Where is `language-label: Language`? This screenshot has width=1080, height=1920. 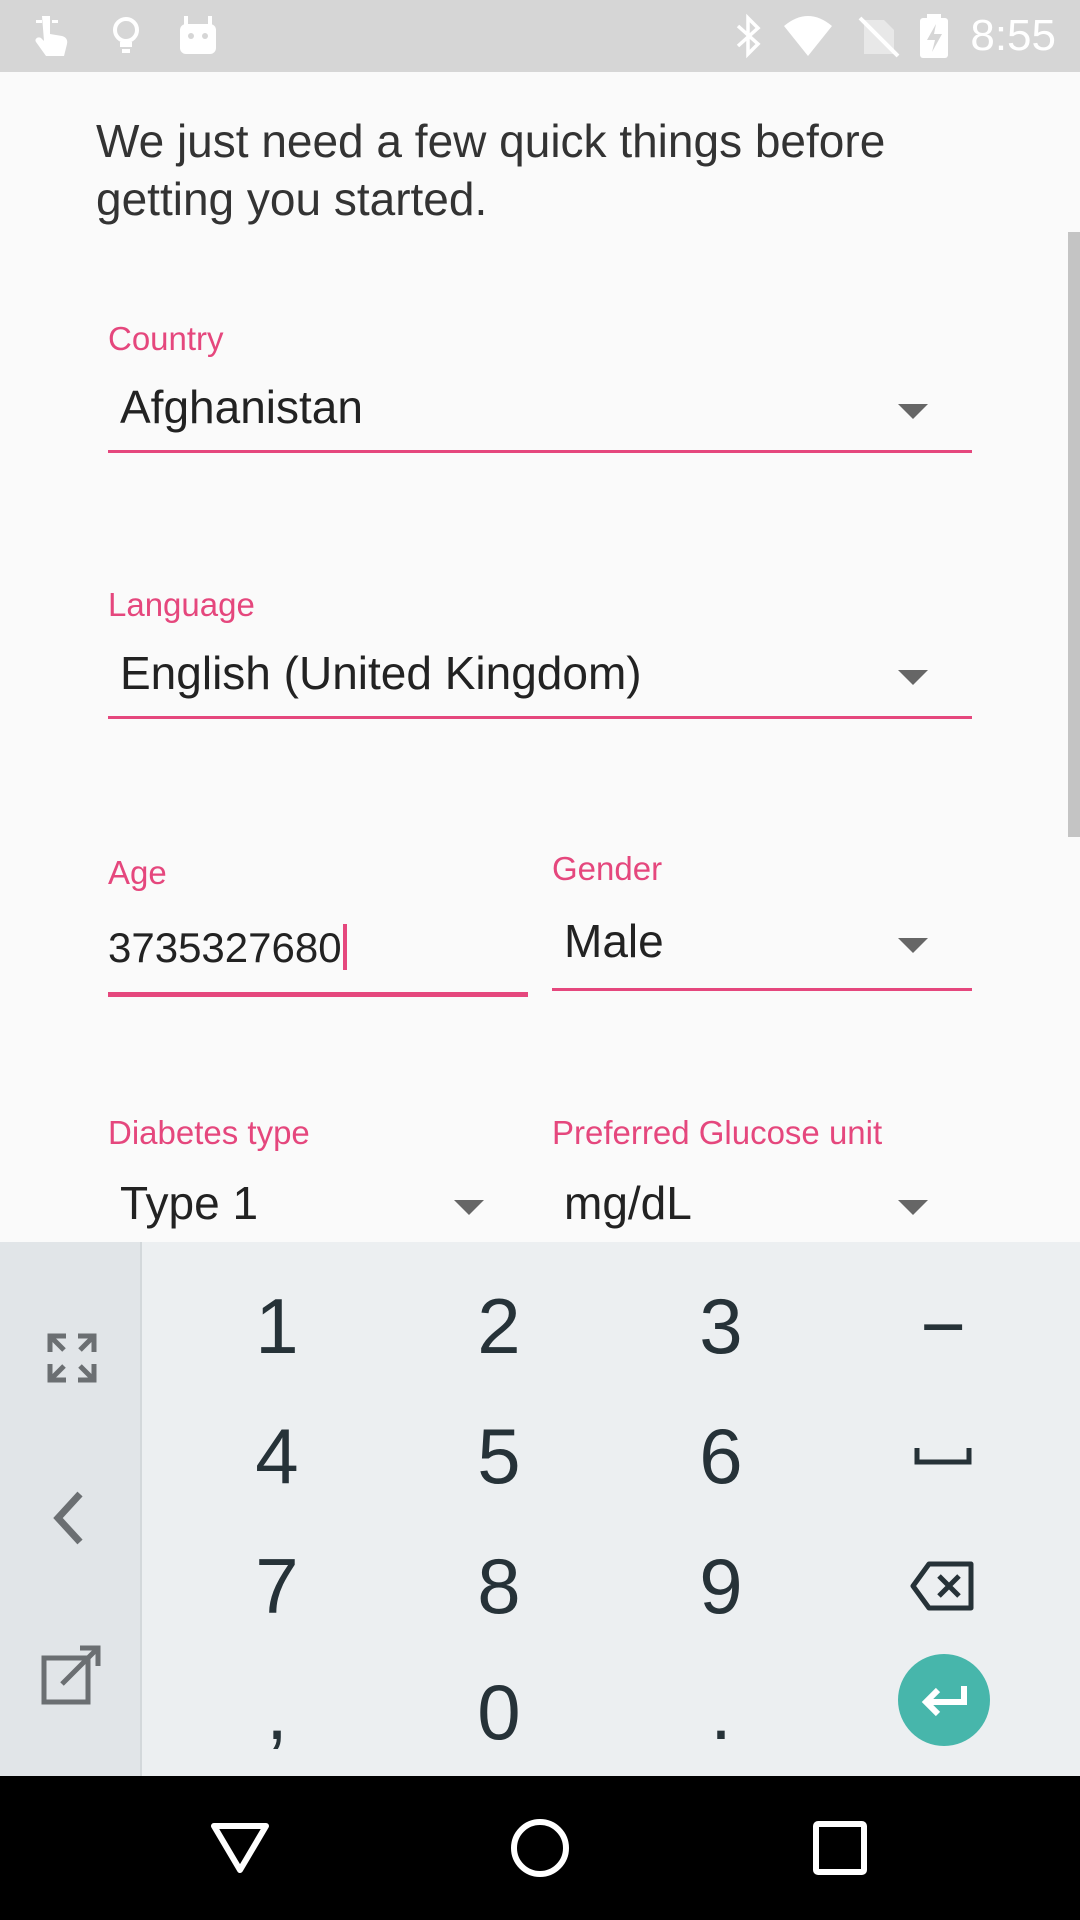 language-label: Language is located at coordinates (181, 604).